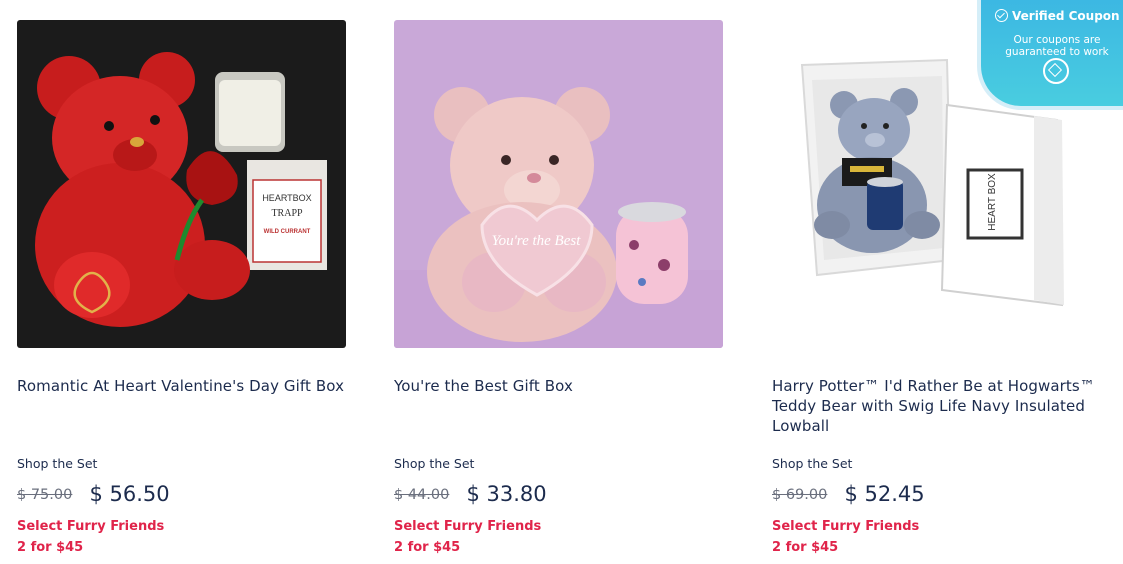 The image size is (1123, 564). Describe the element at coordinates (506, 494) in the screenshot. I see `sale-price: $ 33.80` at that location.